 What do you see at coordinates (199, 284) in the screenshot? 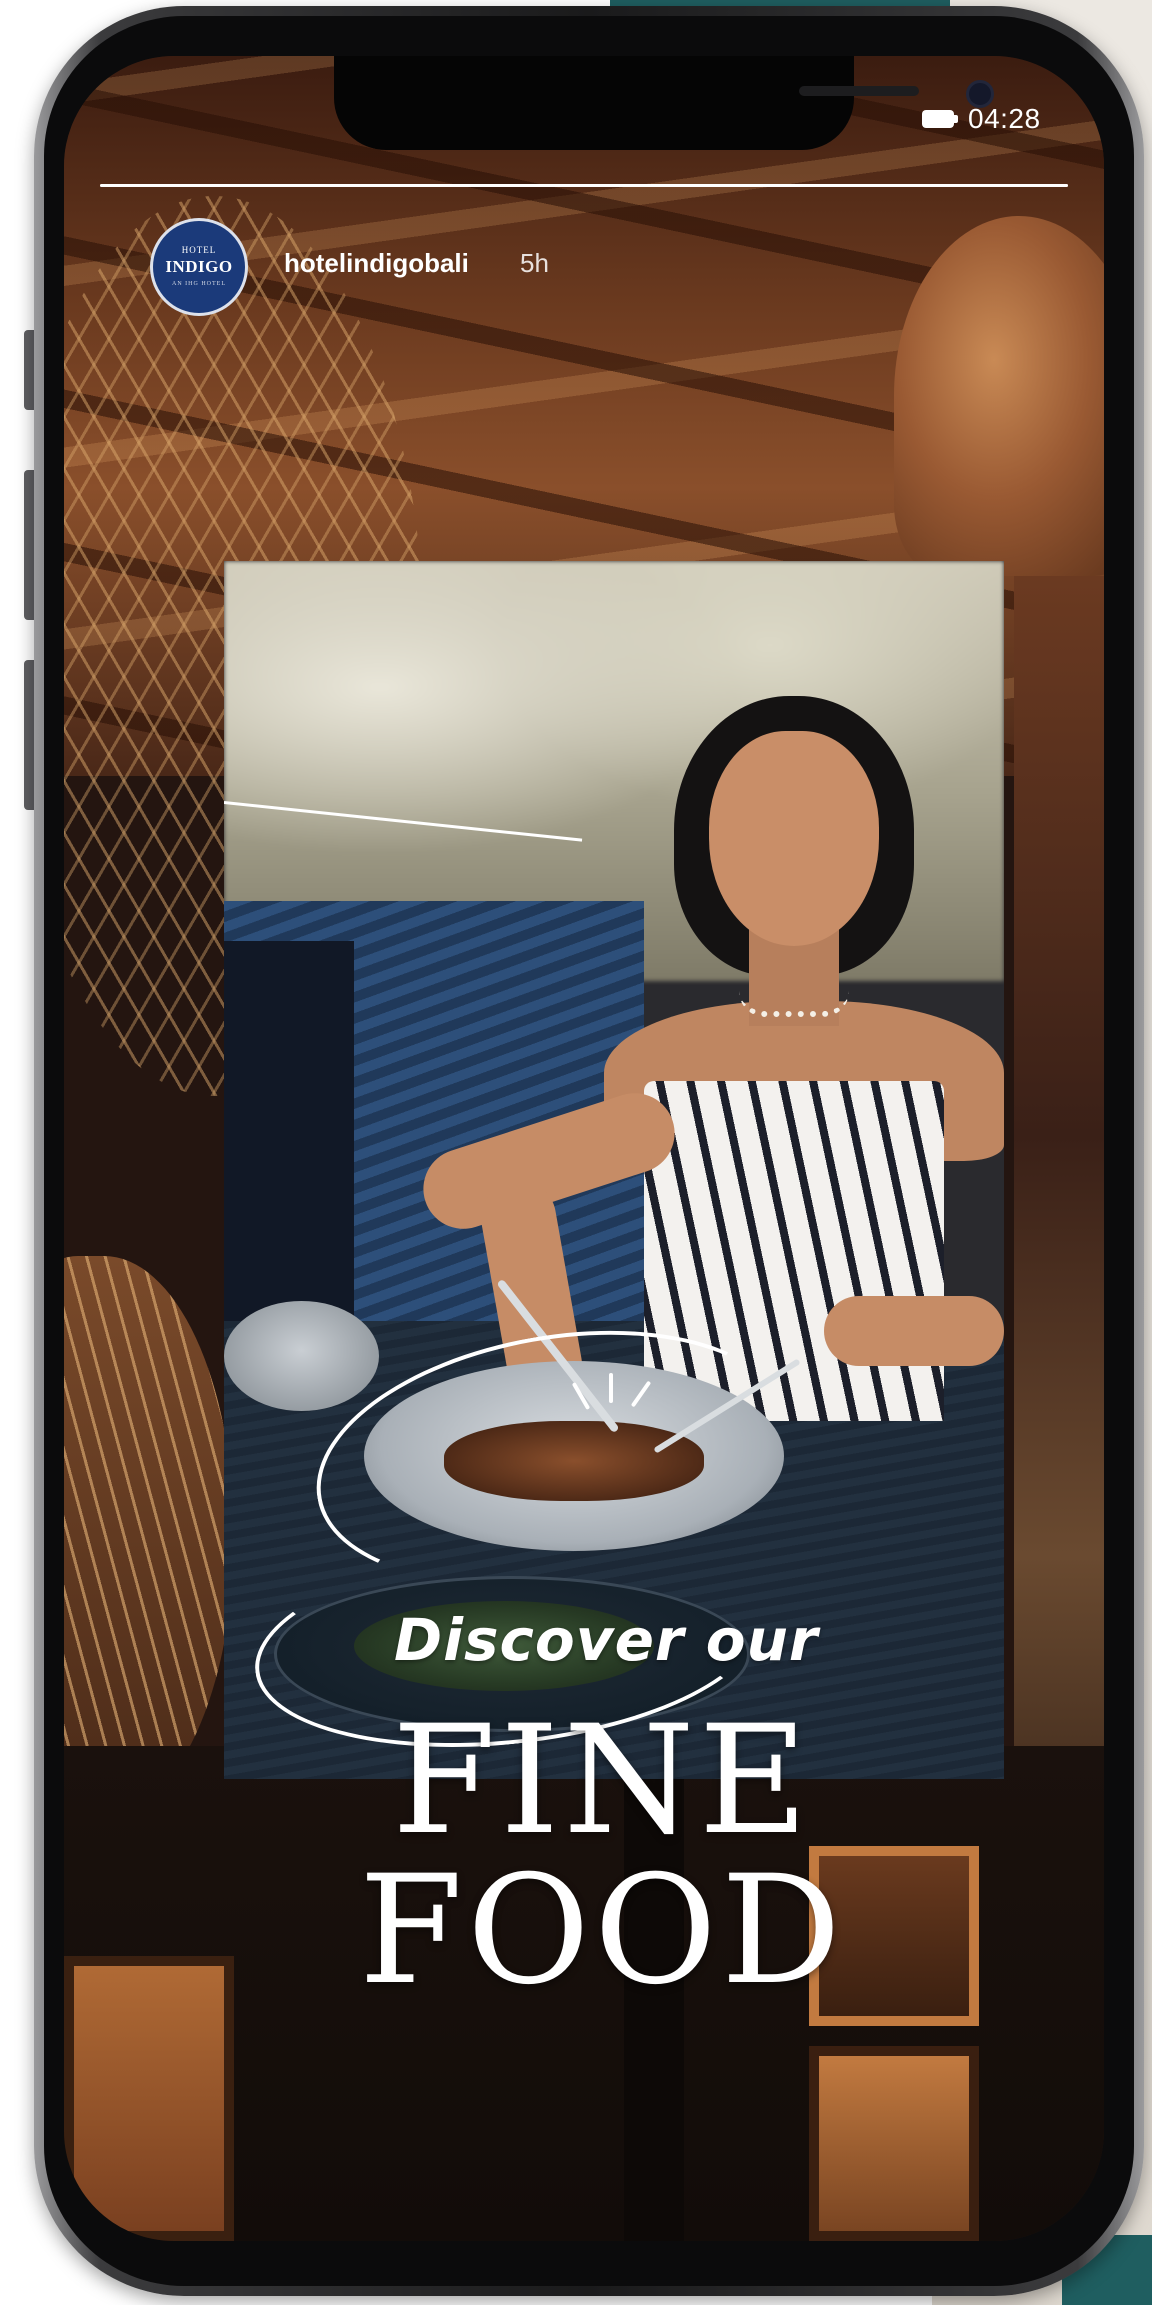
I see `avatar-logo-line3: AN IHG HOTEL` at bounding box center [199, 284].